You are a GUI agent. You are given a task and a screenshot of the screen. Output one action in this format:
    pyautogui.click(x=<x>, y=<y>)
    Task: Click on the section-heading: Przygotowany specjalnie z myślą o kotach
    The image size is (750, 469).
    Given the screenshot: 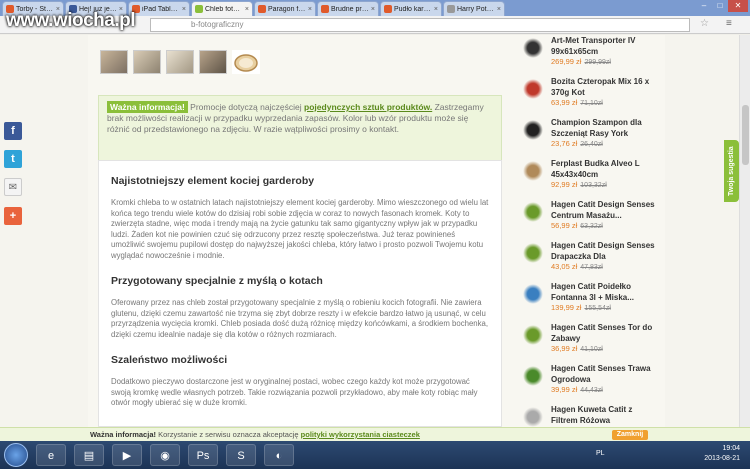 What is the action you would take?
    pyautogui.click(x=217, y=281)
    